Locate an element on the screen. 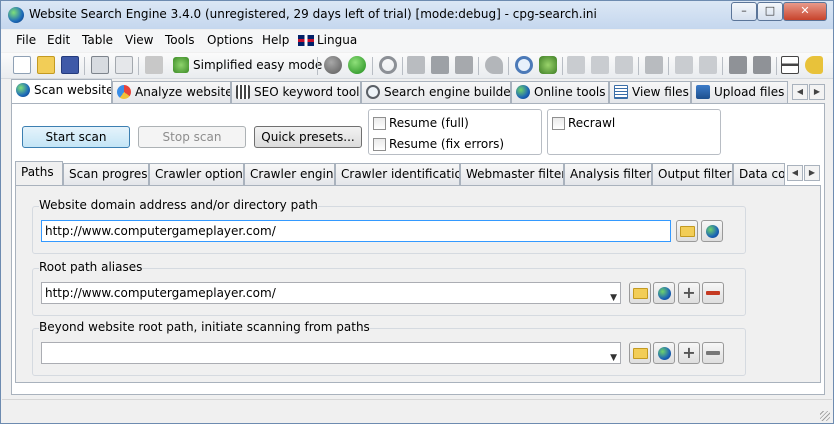 The width and height of the screenshot is (834, 424). menu-file: File is located at coordinates (26, 40).